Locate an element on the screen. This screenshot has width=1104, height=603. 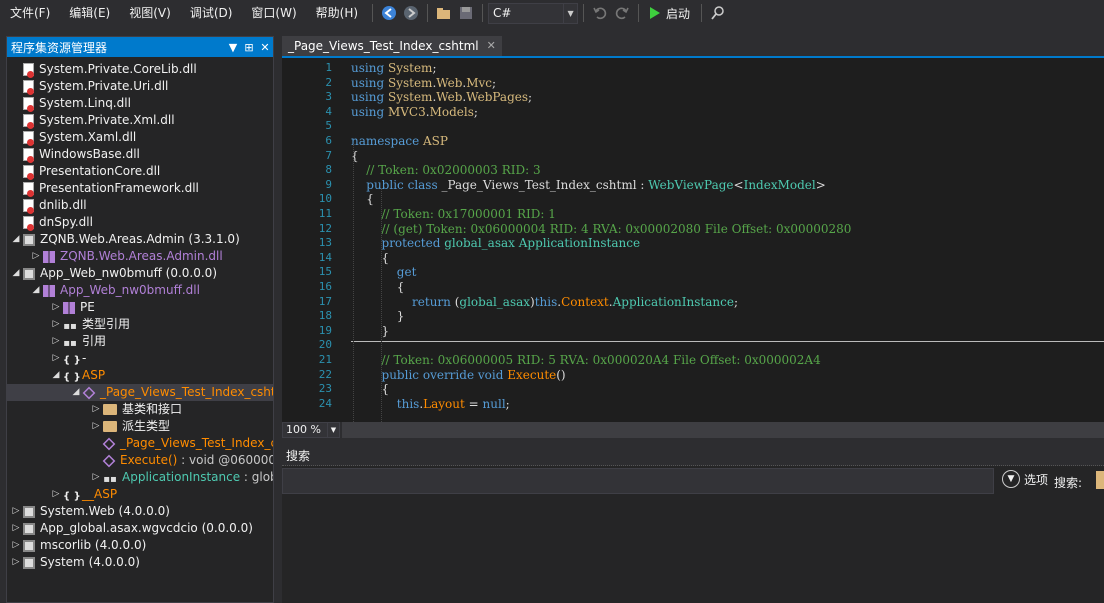
redo-icon is located at coordinates (622, 13).